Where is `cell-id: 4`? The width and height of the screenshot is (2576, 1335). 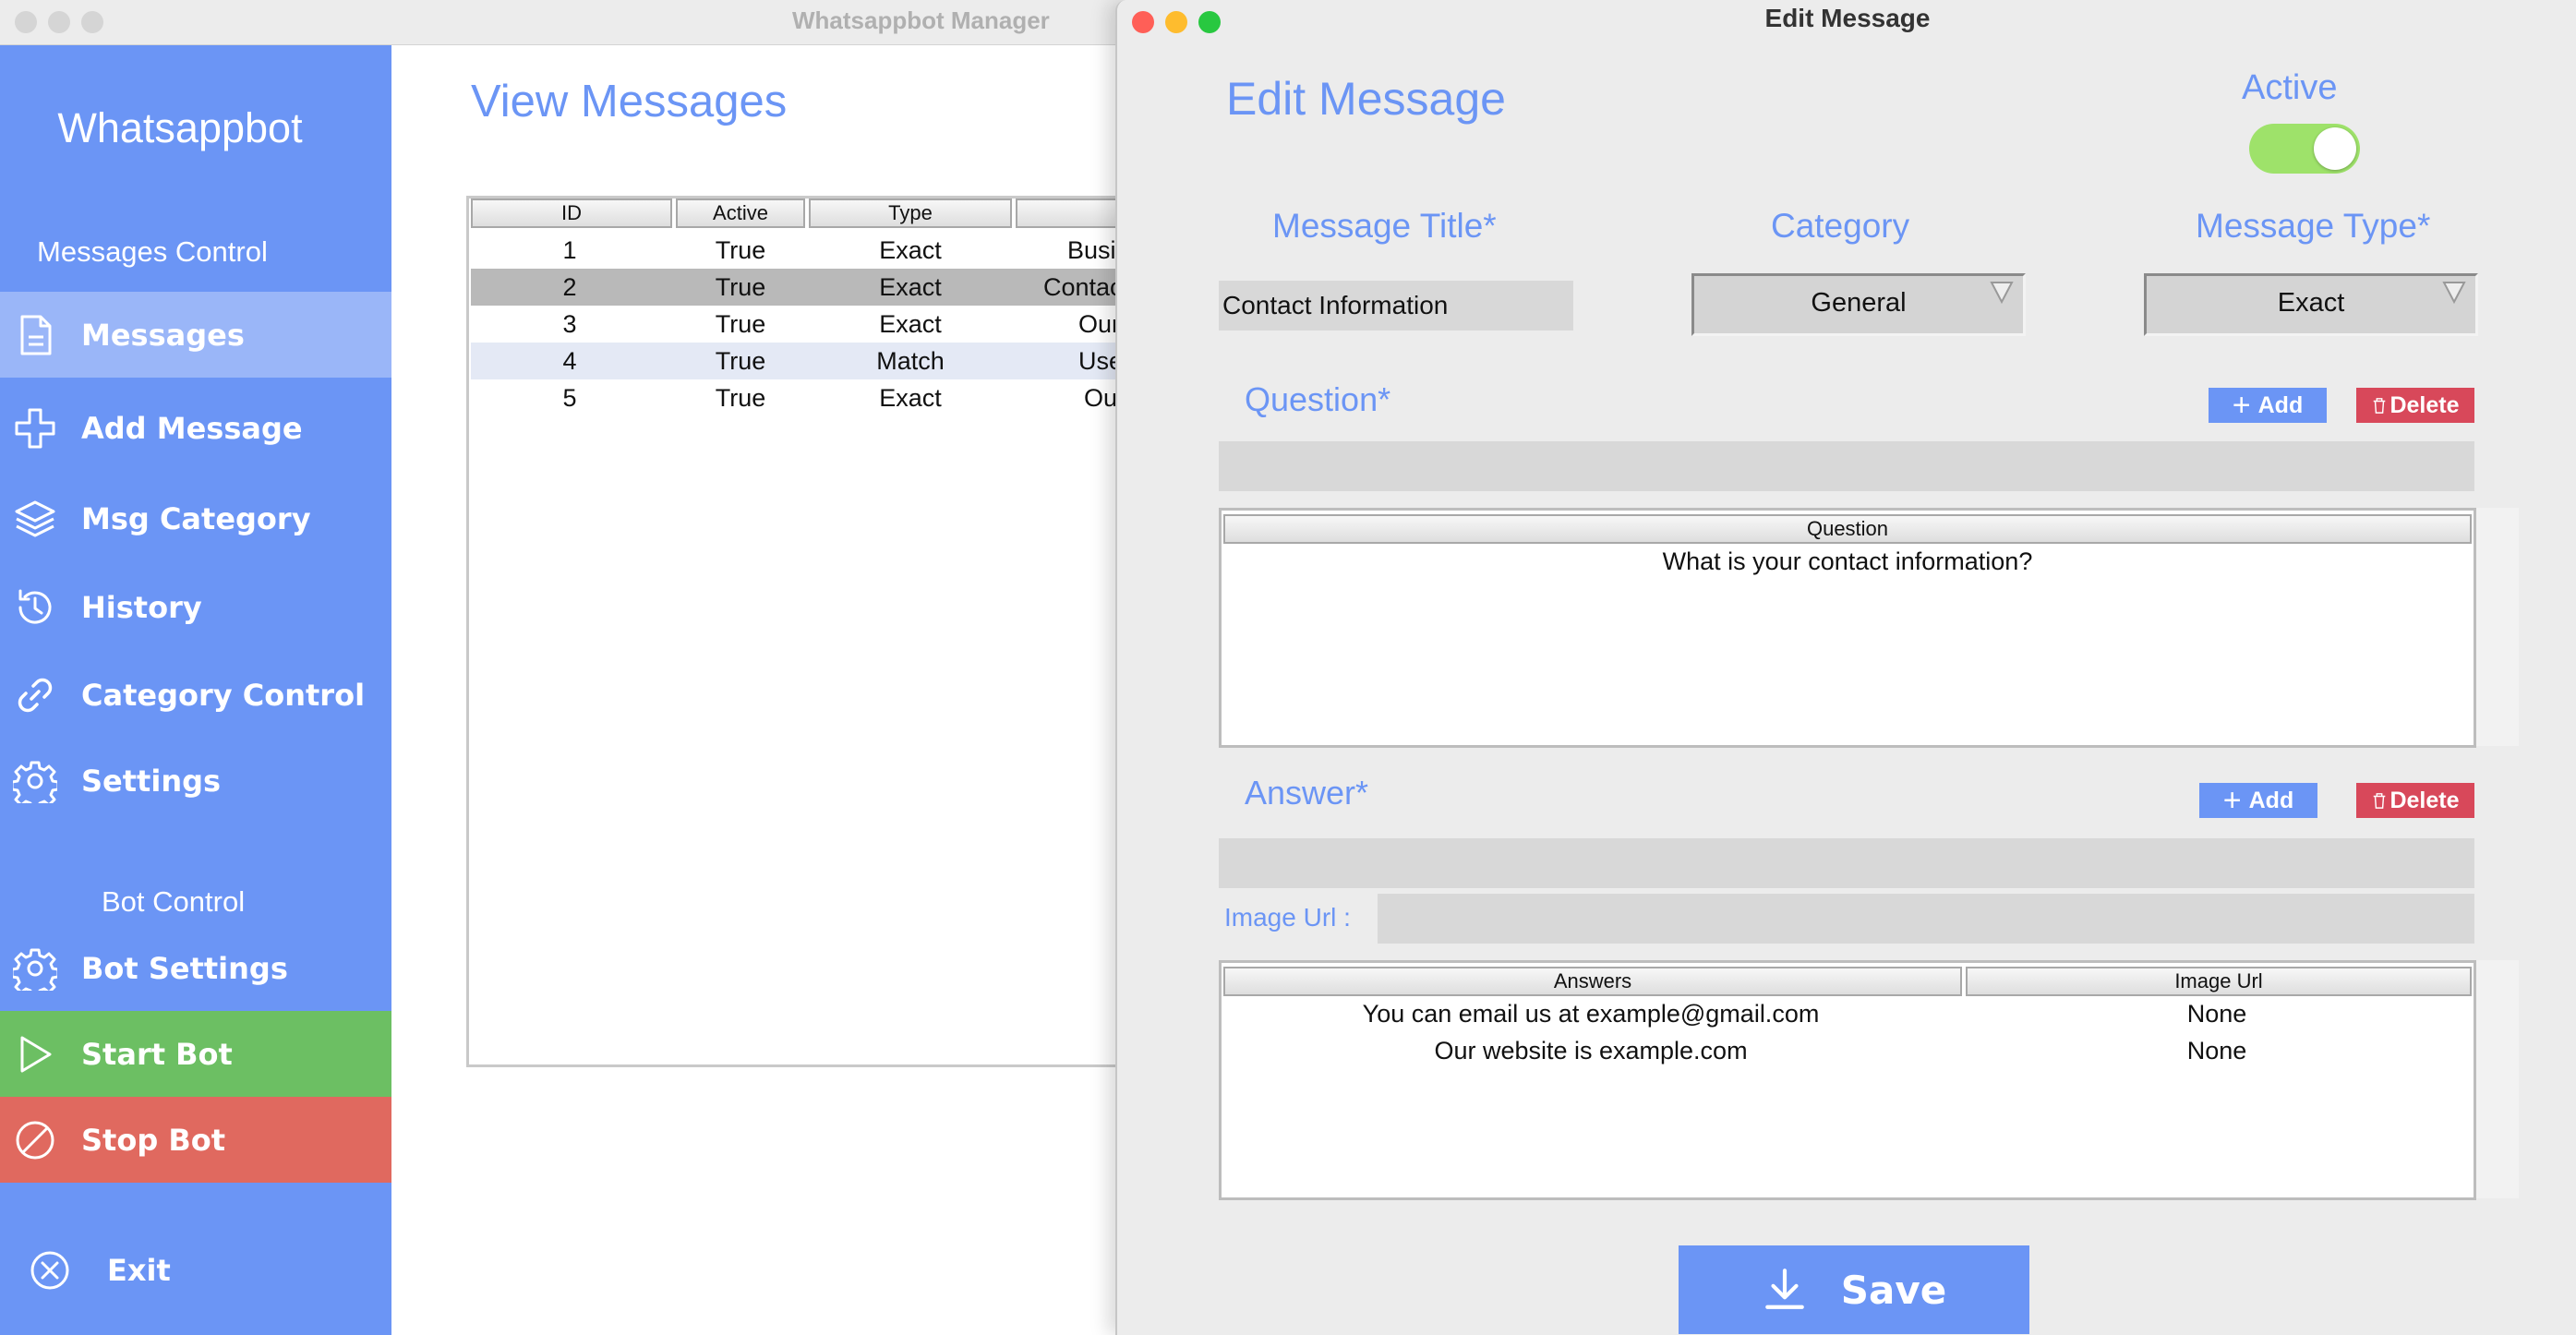 cell-id: 4 is located at coordinates (569, 361).